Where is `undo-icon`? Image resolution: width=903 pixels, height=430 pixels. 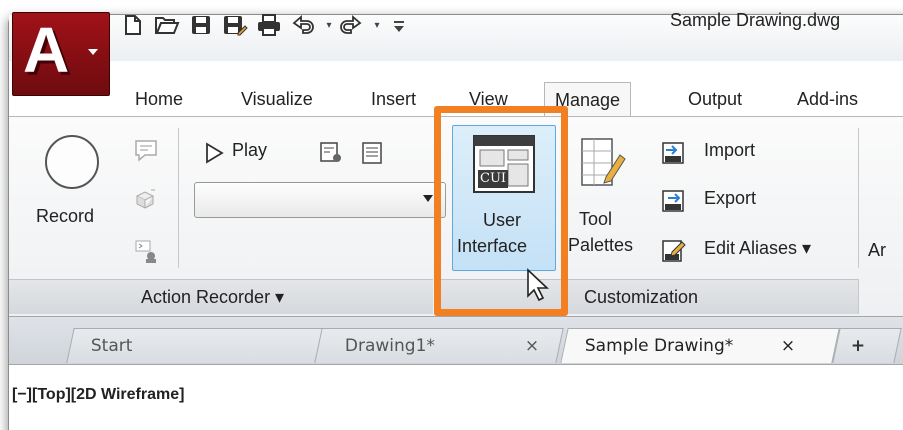 undo-icon is located at coordinates (303, 25).